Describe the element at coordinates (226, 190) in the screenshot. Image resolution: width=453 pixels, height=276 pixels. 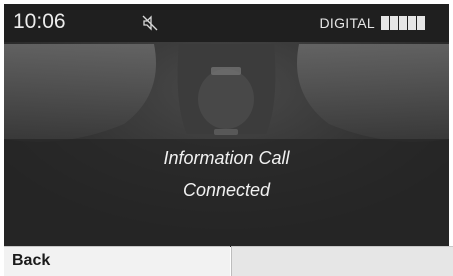
I see `call-status-text: Connected` at that location.